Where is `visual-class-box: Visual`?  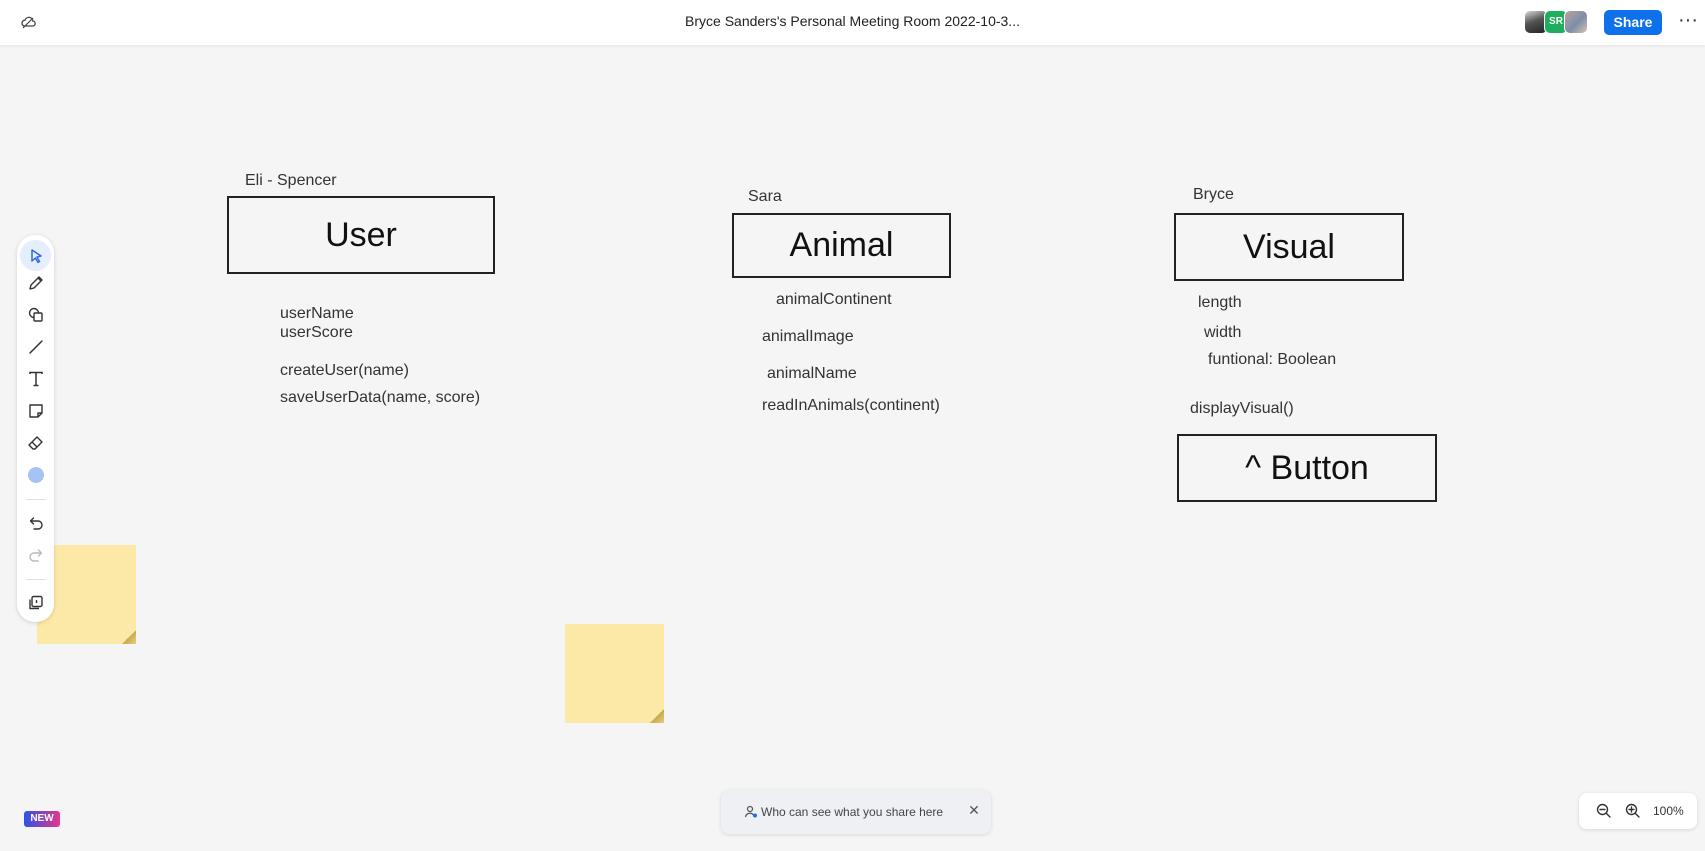
visual-class-box: Visual is located at coordinates (1289, 247).